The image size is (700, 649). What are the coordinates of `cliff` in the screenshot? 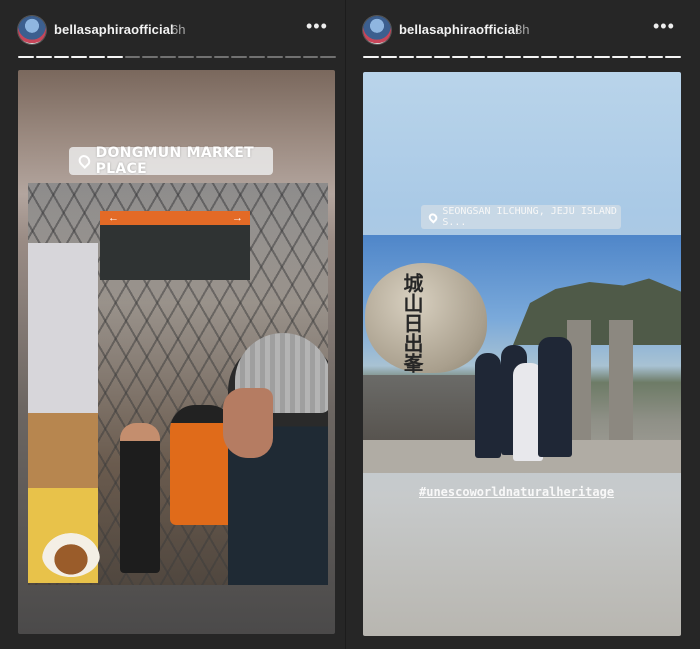 It's located at (597, 311).